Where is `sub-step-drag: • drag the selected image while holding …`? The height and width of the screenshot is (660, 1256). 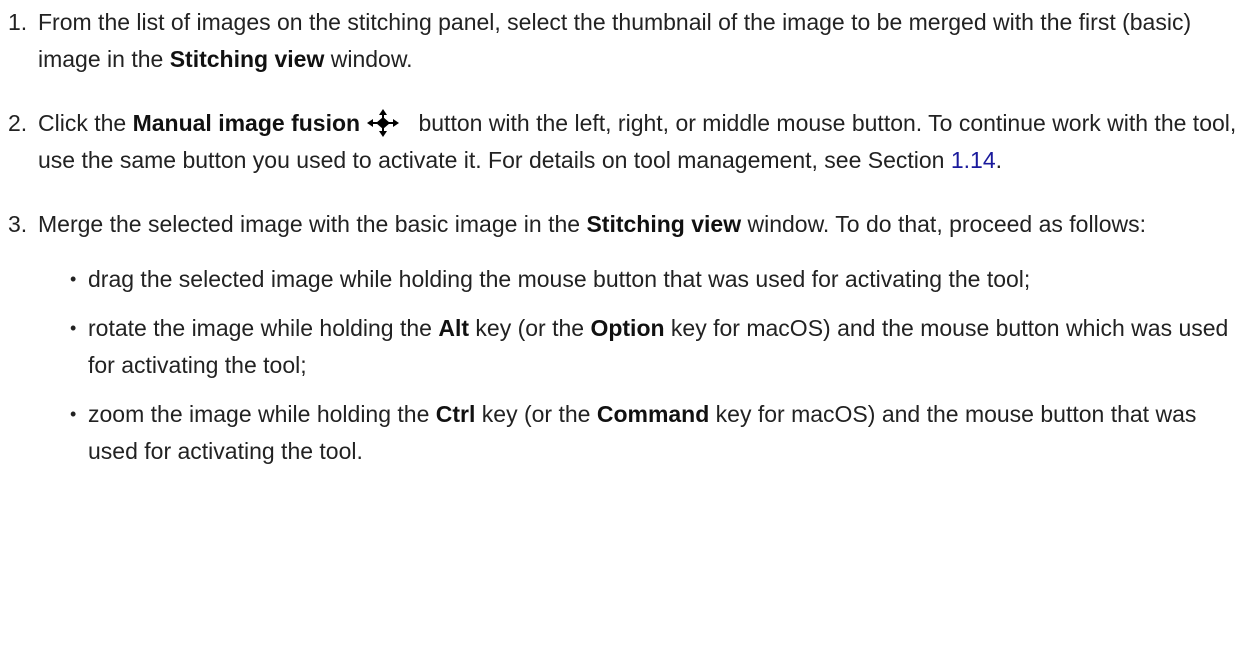 sub-step-drag: • drag the selected image while holding … is located at coordinates (653, 279).